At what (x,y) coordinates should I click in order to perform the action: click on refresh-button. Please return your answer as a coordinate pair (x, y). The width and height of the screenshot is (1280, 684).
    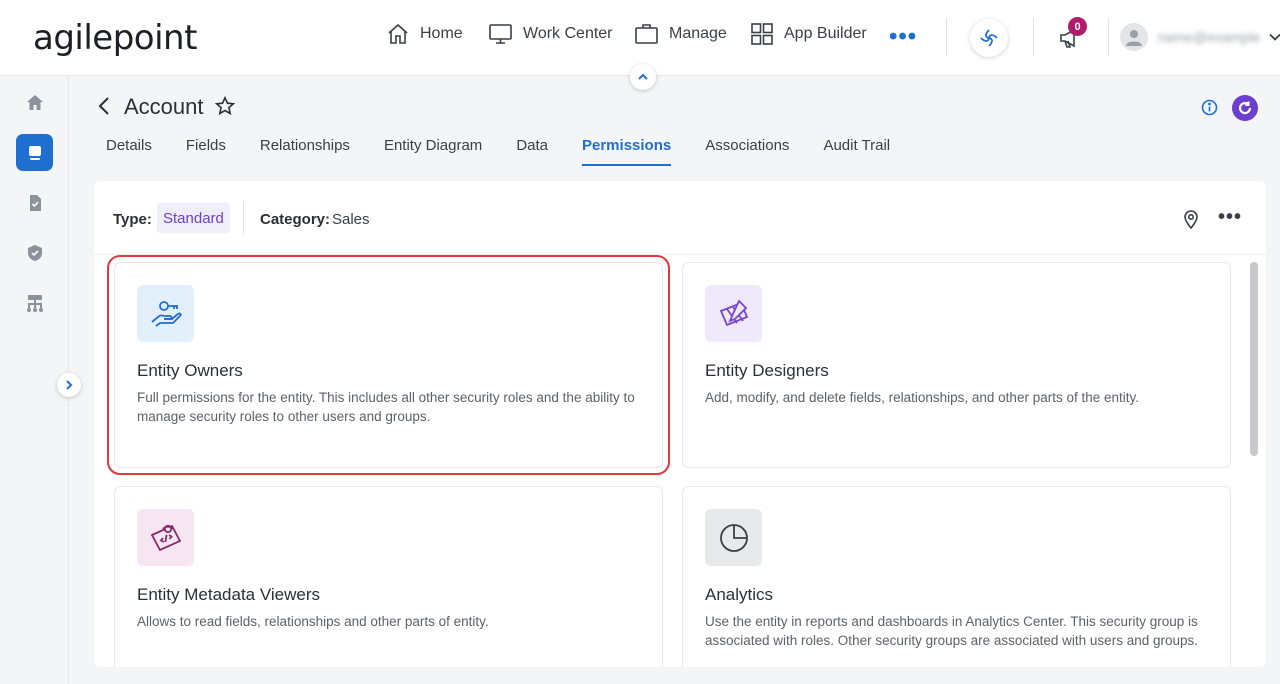
    Looking at the image, I should click on (1245, 108).